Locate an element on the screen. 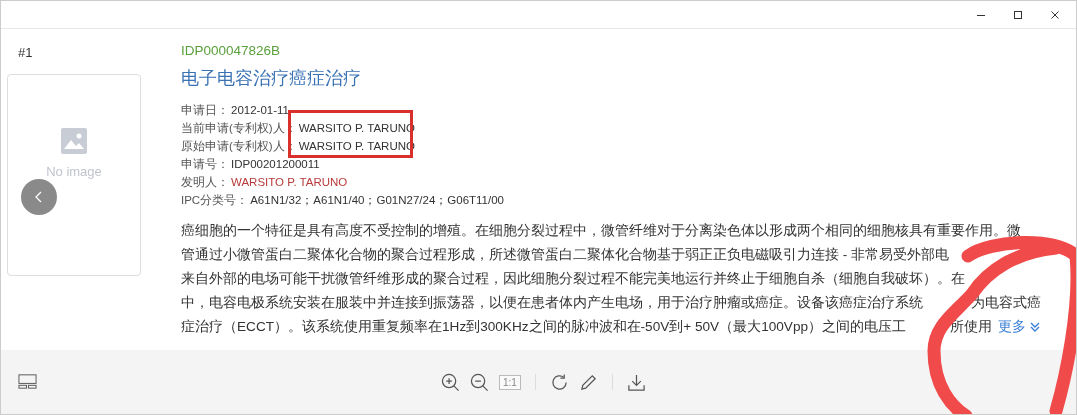 The image size is (1077, 415). layout-icon is located at coordinates (27, 381).